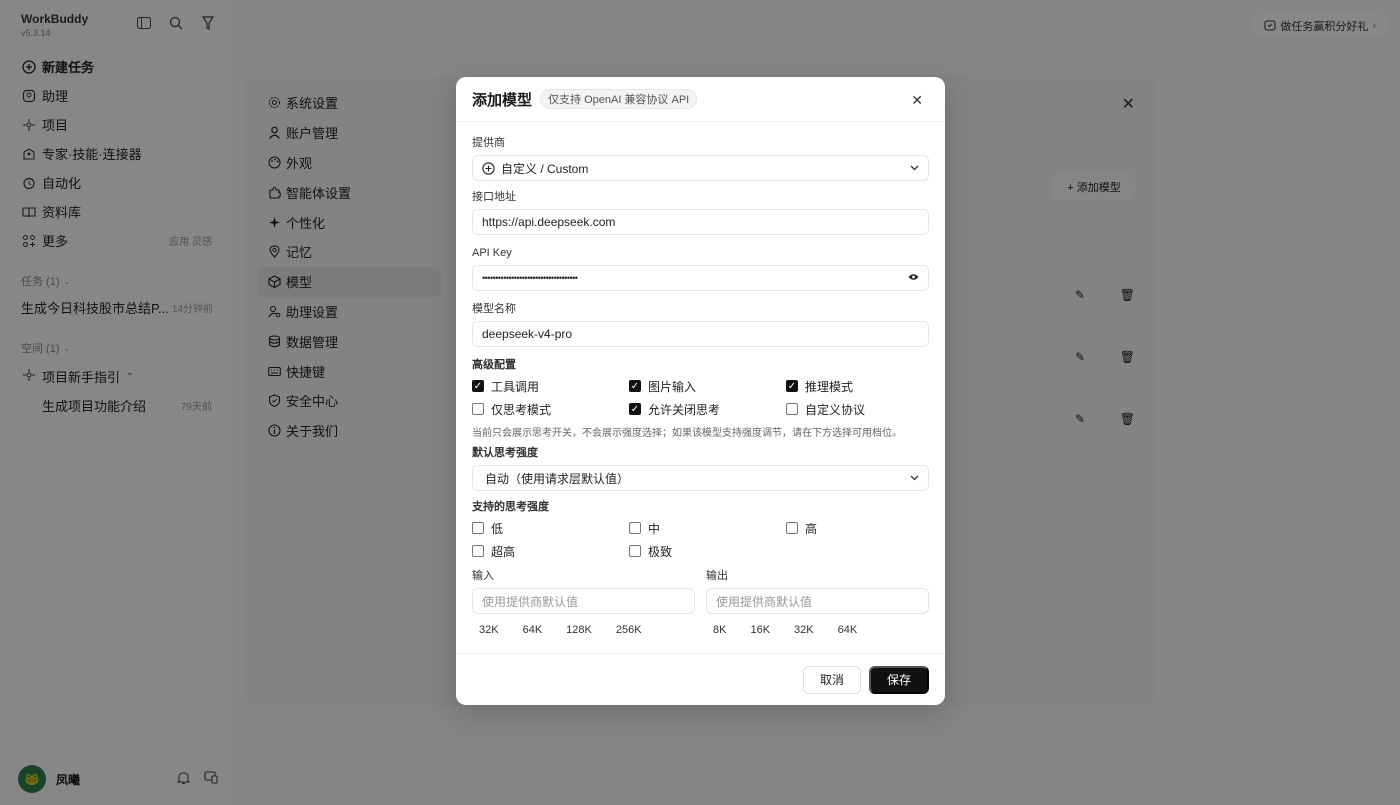  I want to click on modal-title: 添加模型, so click(502, 100).